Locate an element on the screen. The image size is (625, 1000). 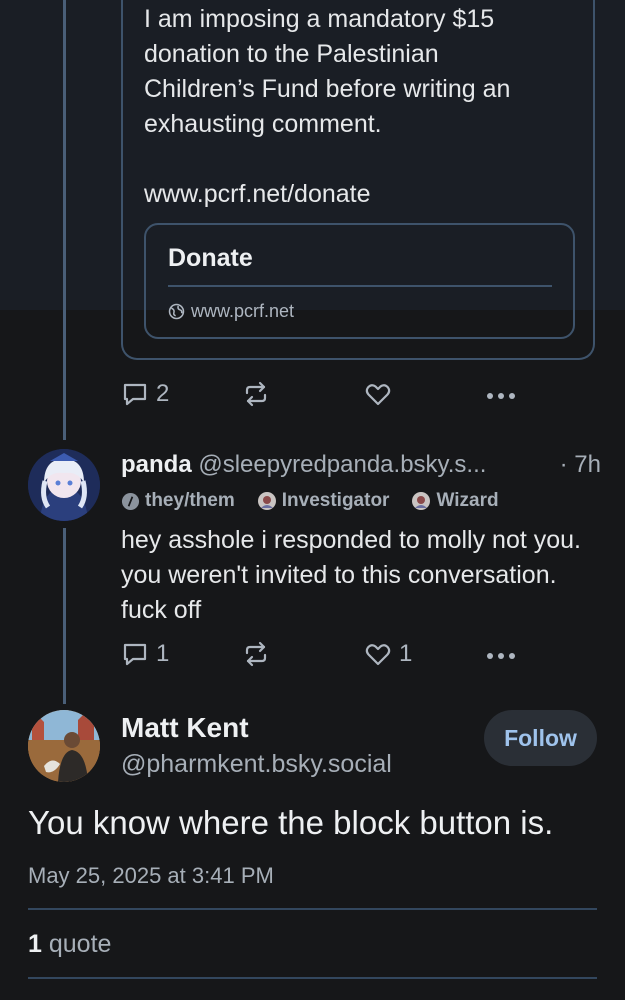
main-post-display-name: Matt Kent is located at coordinates (185, 728).